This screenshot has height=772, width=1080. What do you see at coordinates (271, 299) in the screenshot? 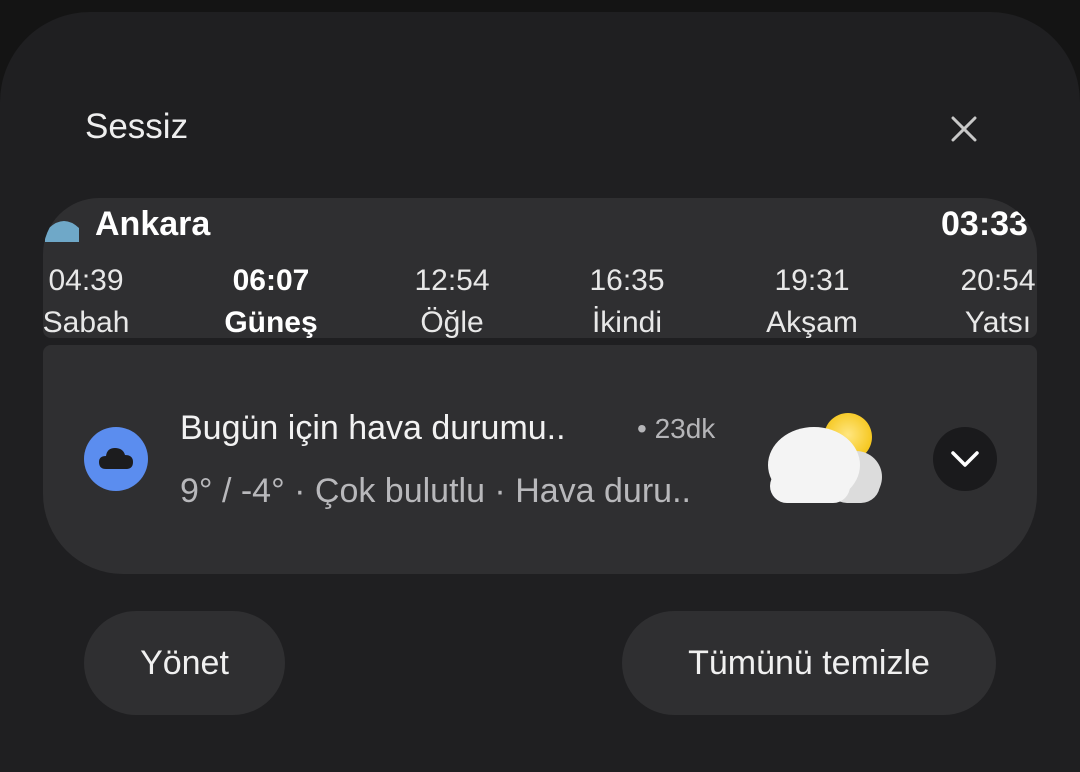
I see `prayer-gunes: 06:07 Güneş` at bounding box center [271, 299].